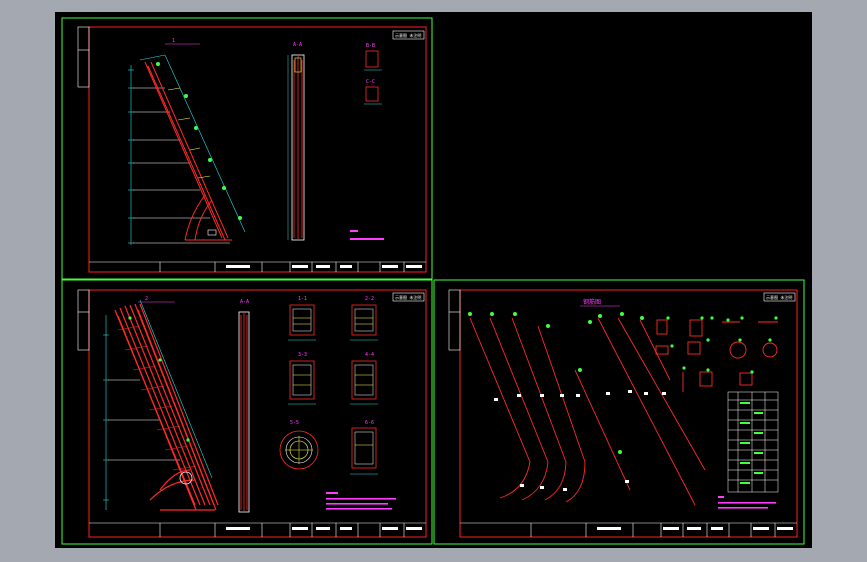 This screenshot has height=562, width=867. I want to click on sheet-2-view-title: 2, so click(146, 299).